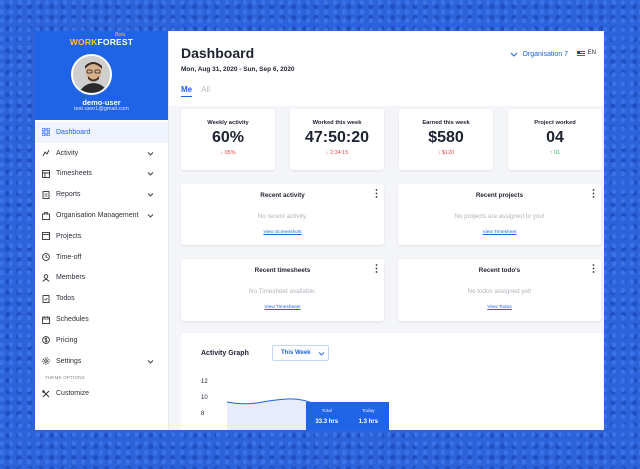  What do you see at coordinates (368, 422) in the screenshot?
I see `tooltip-today-value: 1.3 hrs` at bounding box center [368, 422].